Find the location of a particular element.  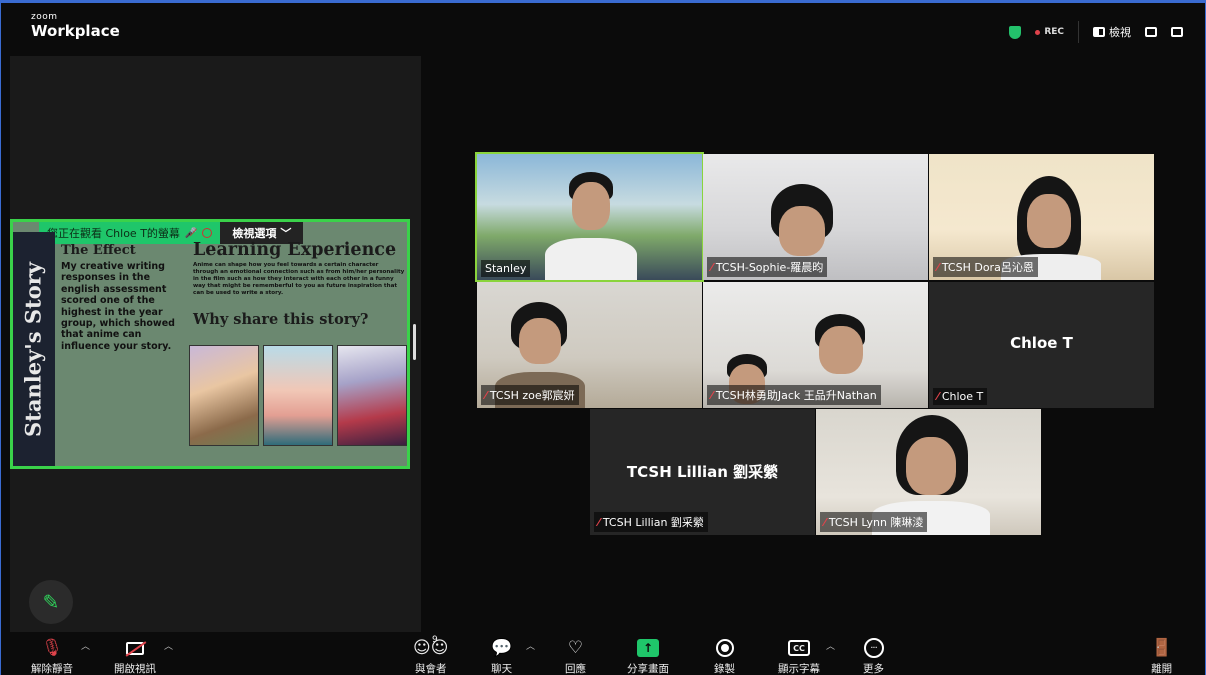

slide-side-title: Stanley's Story is located at coordinates (34, 349).